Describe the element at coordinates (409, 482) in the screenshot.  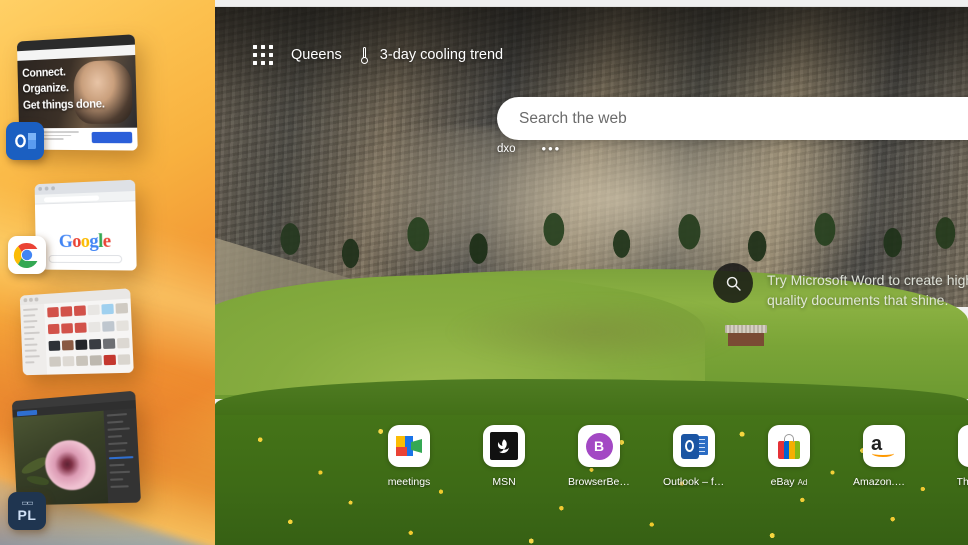
I see `shortcut-label: meetings` at that location.